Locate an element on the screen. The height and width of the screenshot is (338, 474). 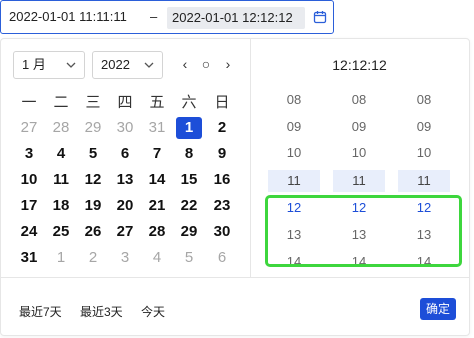
weekday-label: 六 is located at coordinates (189, 102).